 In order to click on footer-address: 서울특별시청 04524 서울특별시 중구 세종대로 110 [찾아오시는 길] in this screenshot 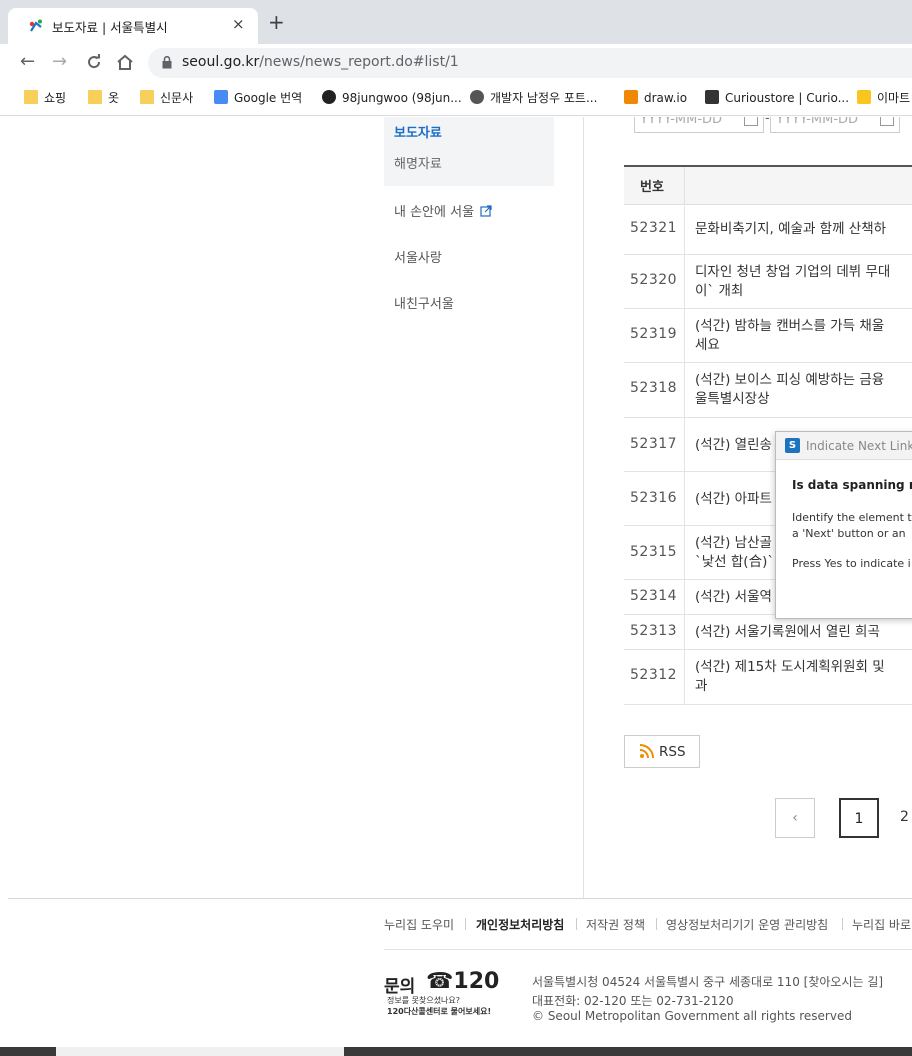, I will do `click(708, 982)`.